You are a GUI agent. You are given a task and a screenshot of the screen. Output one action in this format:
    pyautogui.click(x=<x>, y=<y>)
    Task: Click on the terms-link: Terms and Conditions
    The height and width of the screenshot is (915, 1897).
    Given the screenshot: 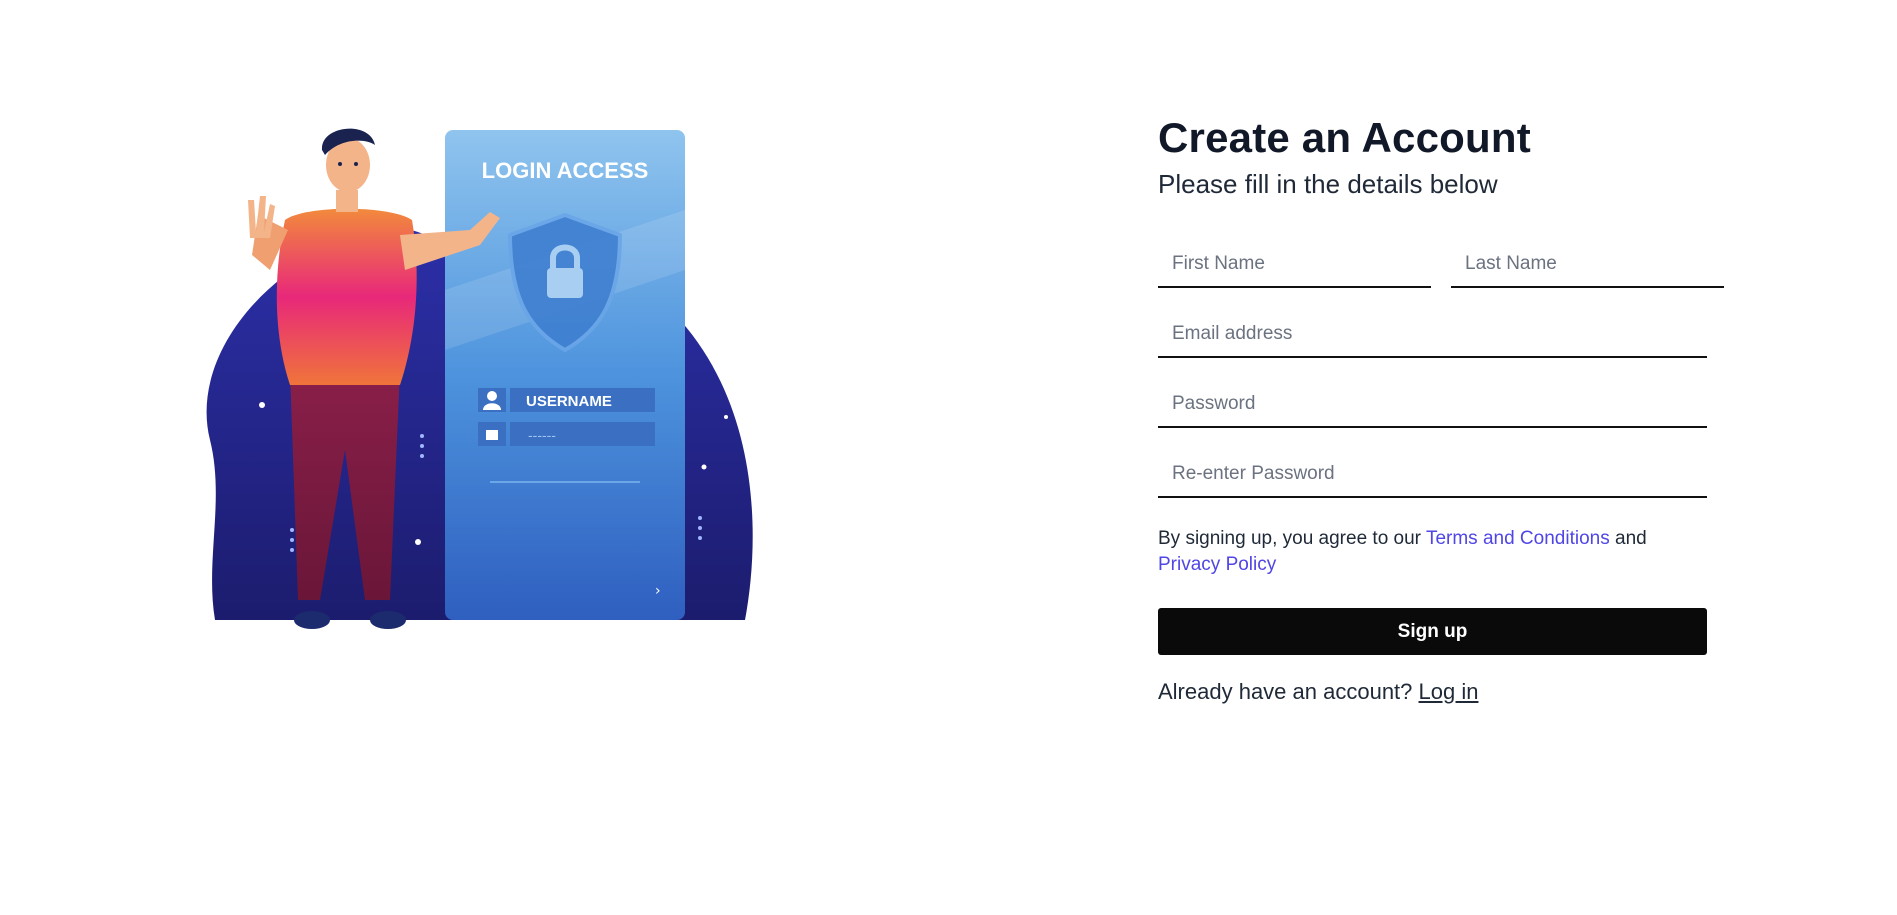 What is the action you would take?
    pyautogui.click(x=1518, y=538)
    